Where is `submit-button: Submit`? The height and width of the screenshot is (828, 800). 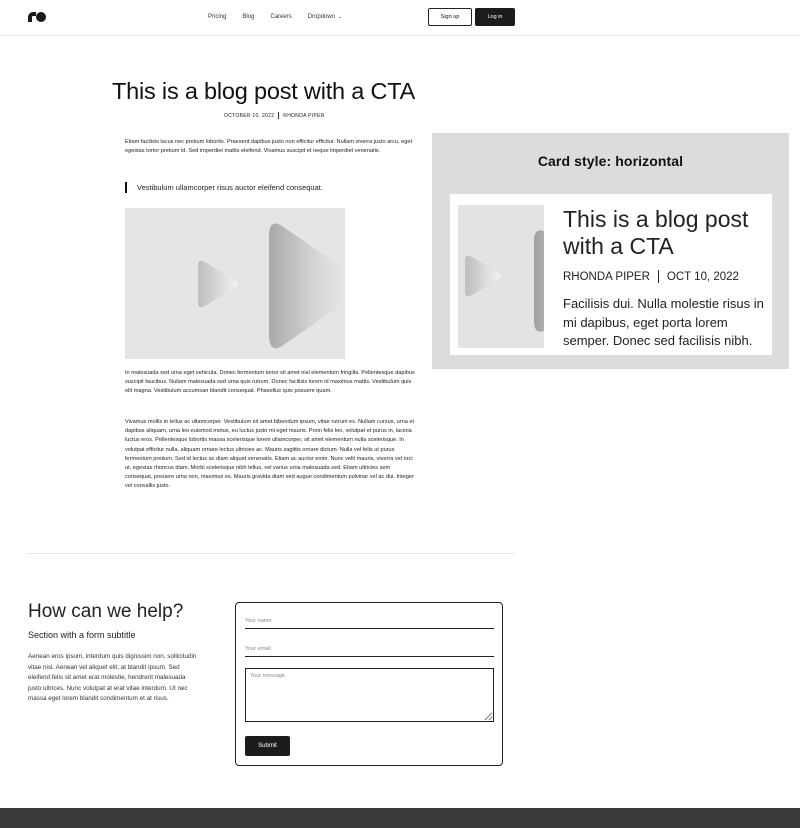
submit-button: Submit is located at coordinates (267, 746).